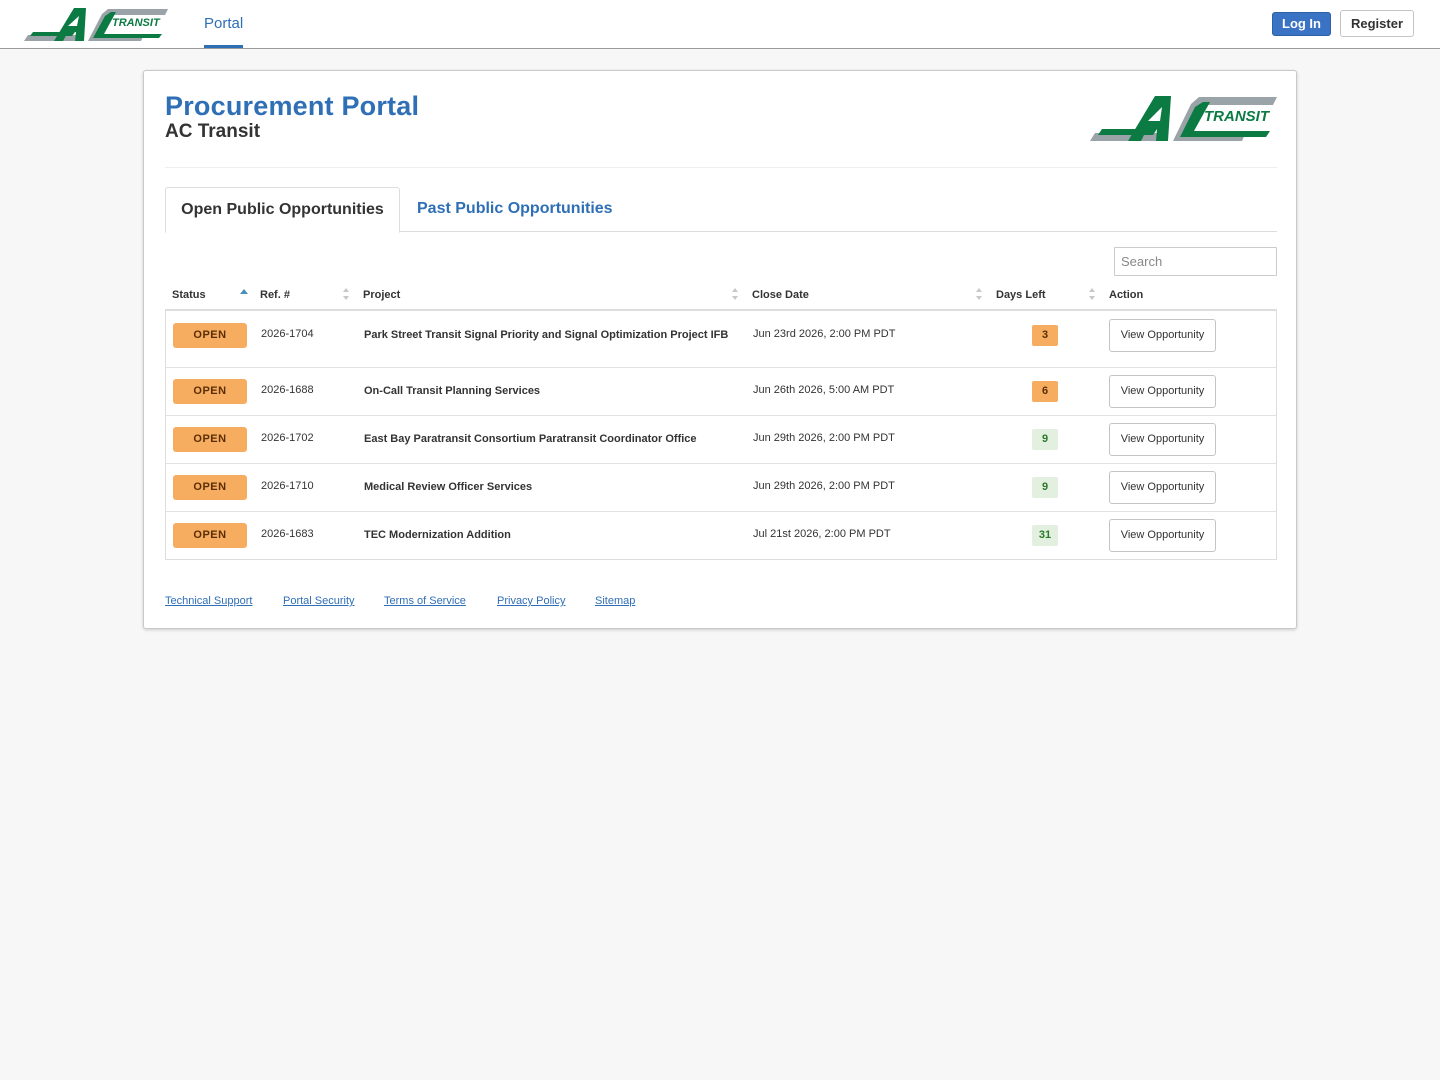 Image resolution: width=1440 pixels, height=1080 pixels. Describe the element at coordinates (292, 106) in the screenshot. I see `page-title: Procurement Portal` at that location.